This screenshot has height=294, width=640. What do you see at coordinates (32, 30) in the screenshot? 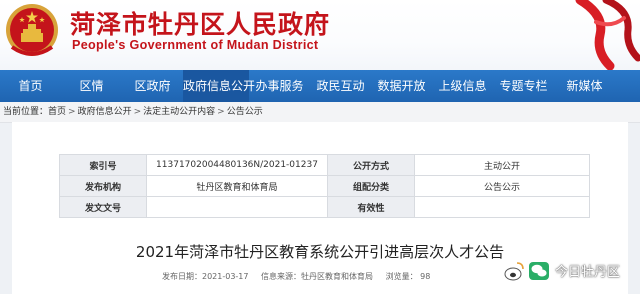
I see `national-emblem-icon` at bounding box center [32, 30].